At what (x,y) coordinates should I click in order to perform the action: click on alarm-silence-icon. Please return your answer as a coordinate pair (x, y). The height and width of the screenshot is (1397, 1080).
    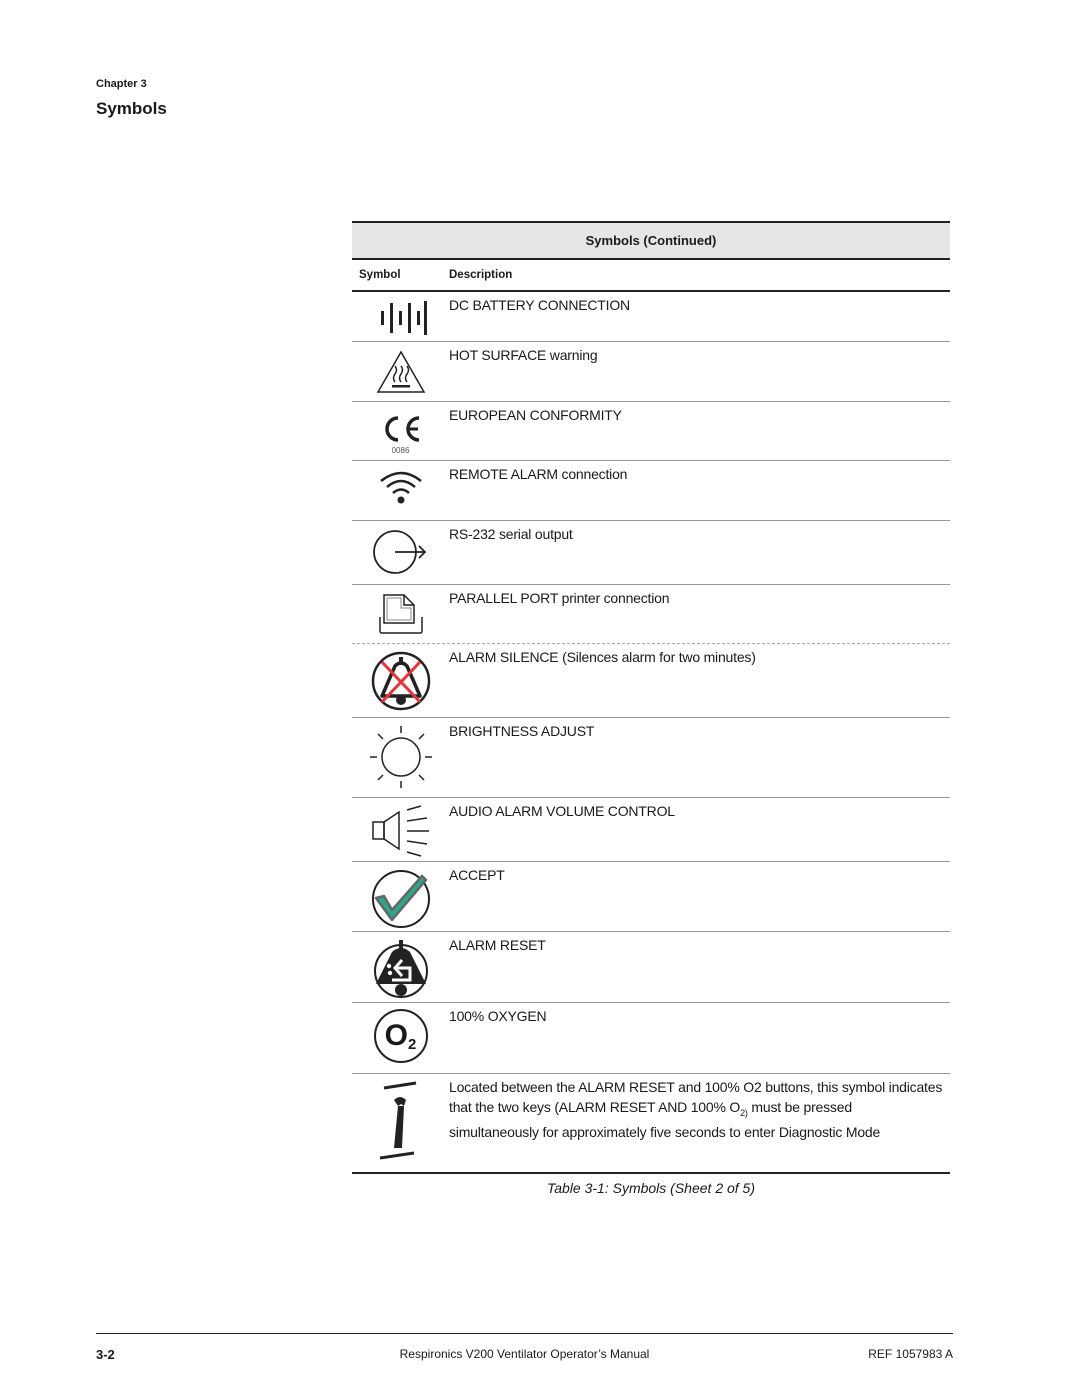
    Looking at the image, I should click on (400, 681).